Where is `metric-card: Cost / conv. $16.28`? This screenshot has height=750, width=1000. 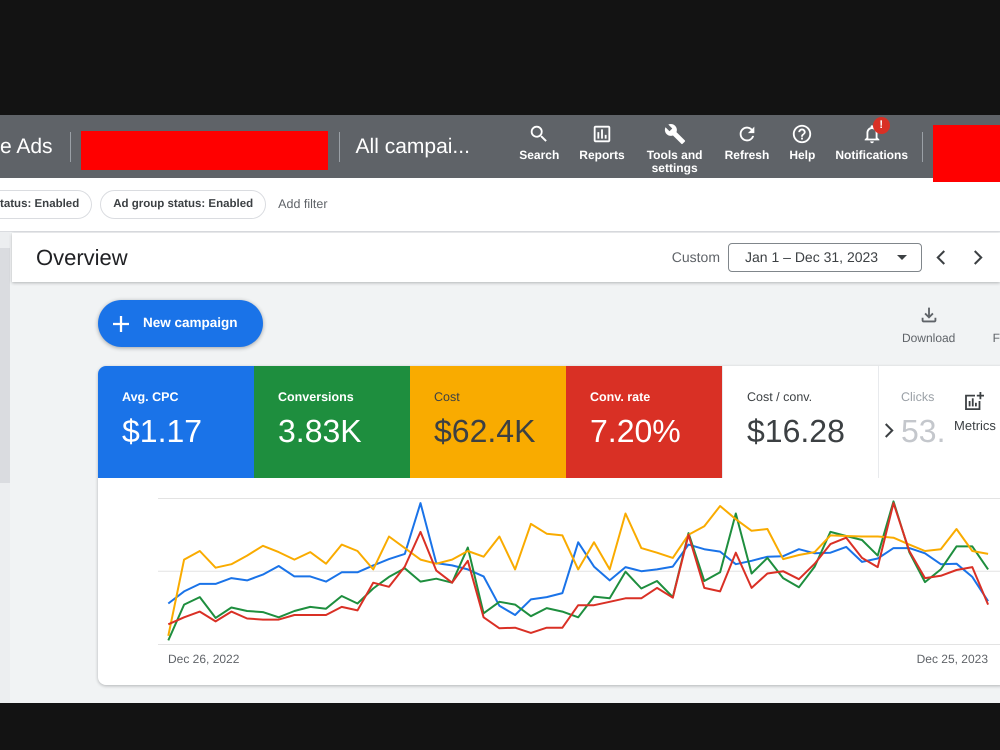
metric-card: Cost / conv. $16.28 is located at coordinates (800, 422).